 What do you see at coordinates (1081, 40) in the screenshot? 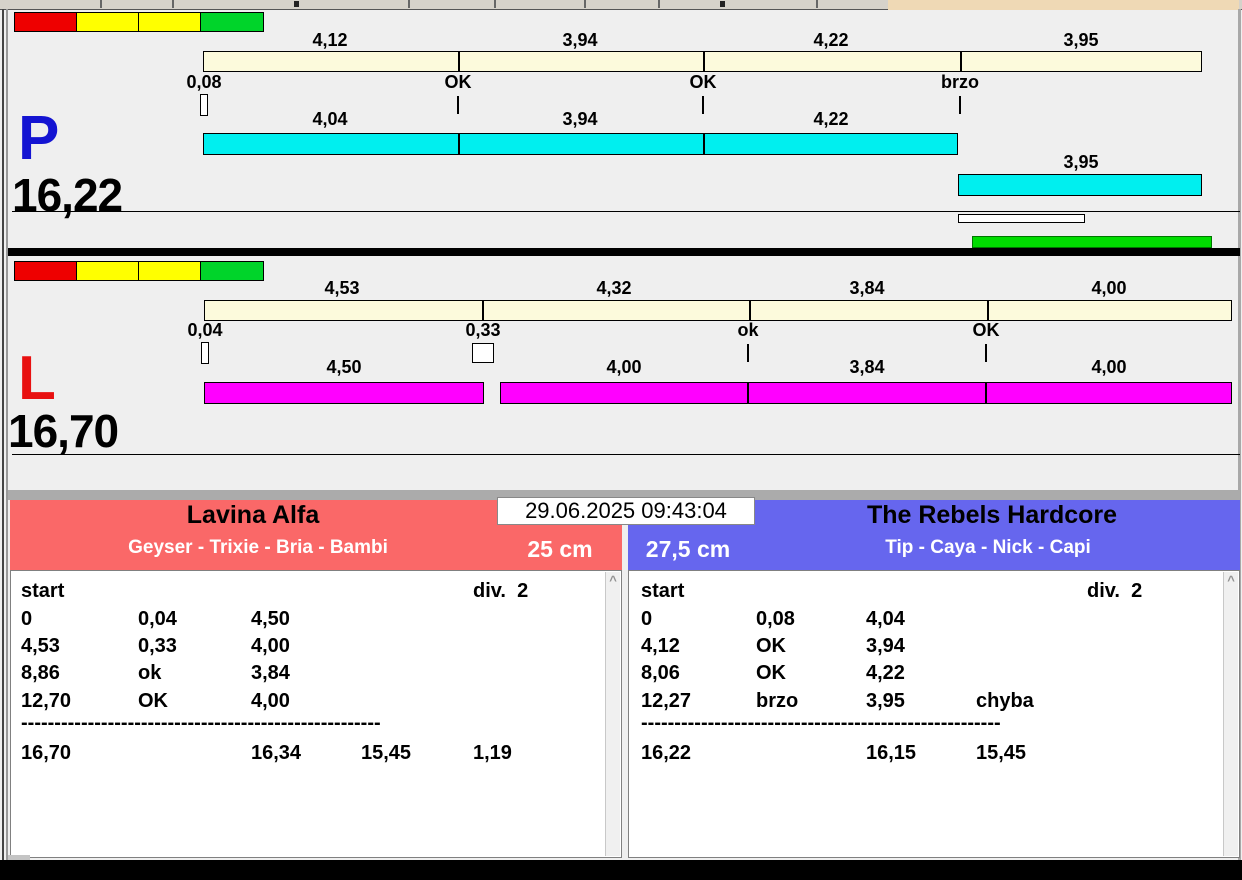
I see `p-ref-split-label: 3,95` at bounding box center [1081, 40].